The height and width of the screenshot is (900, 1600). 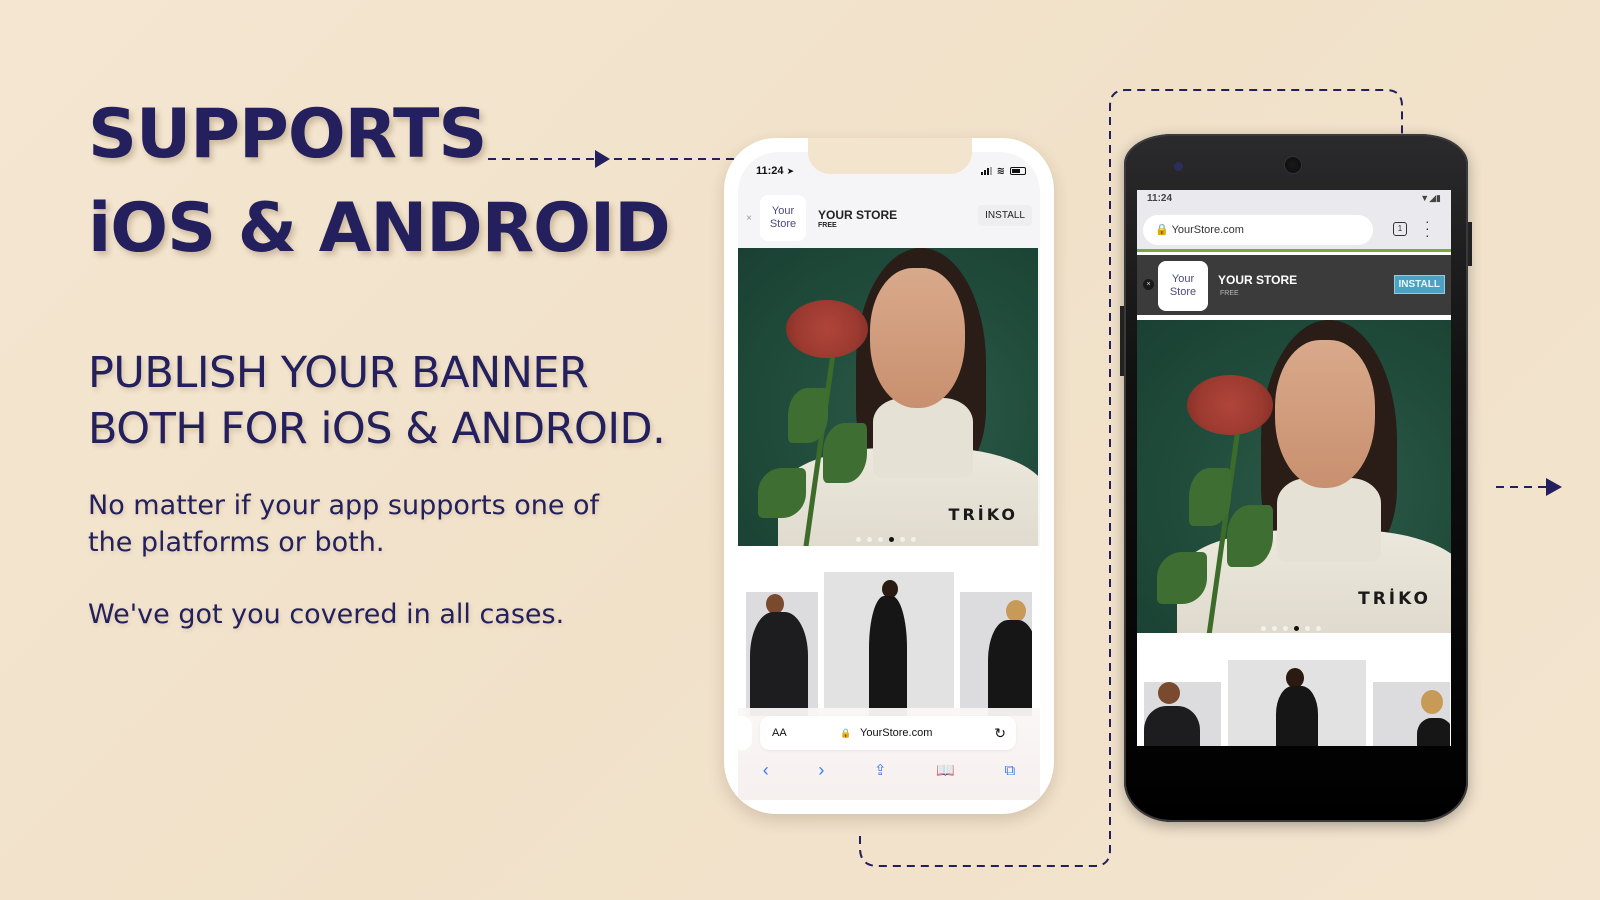 I want to click on smart-app-banner-android: × Your Store YOUR STORE FREE INSTALL, so click(x=1294, y=285).